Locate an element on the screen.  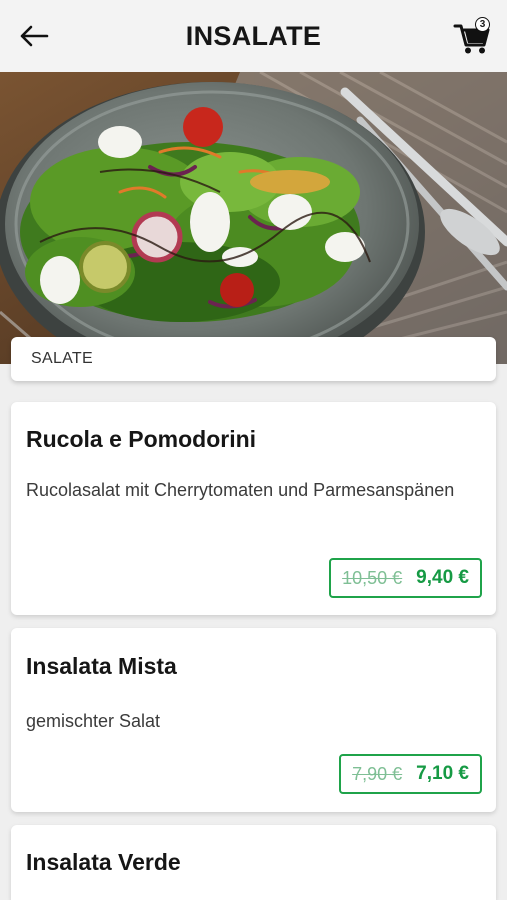
app-header: INSALATE 3 is located at coordinates (253, 36).